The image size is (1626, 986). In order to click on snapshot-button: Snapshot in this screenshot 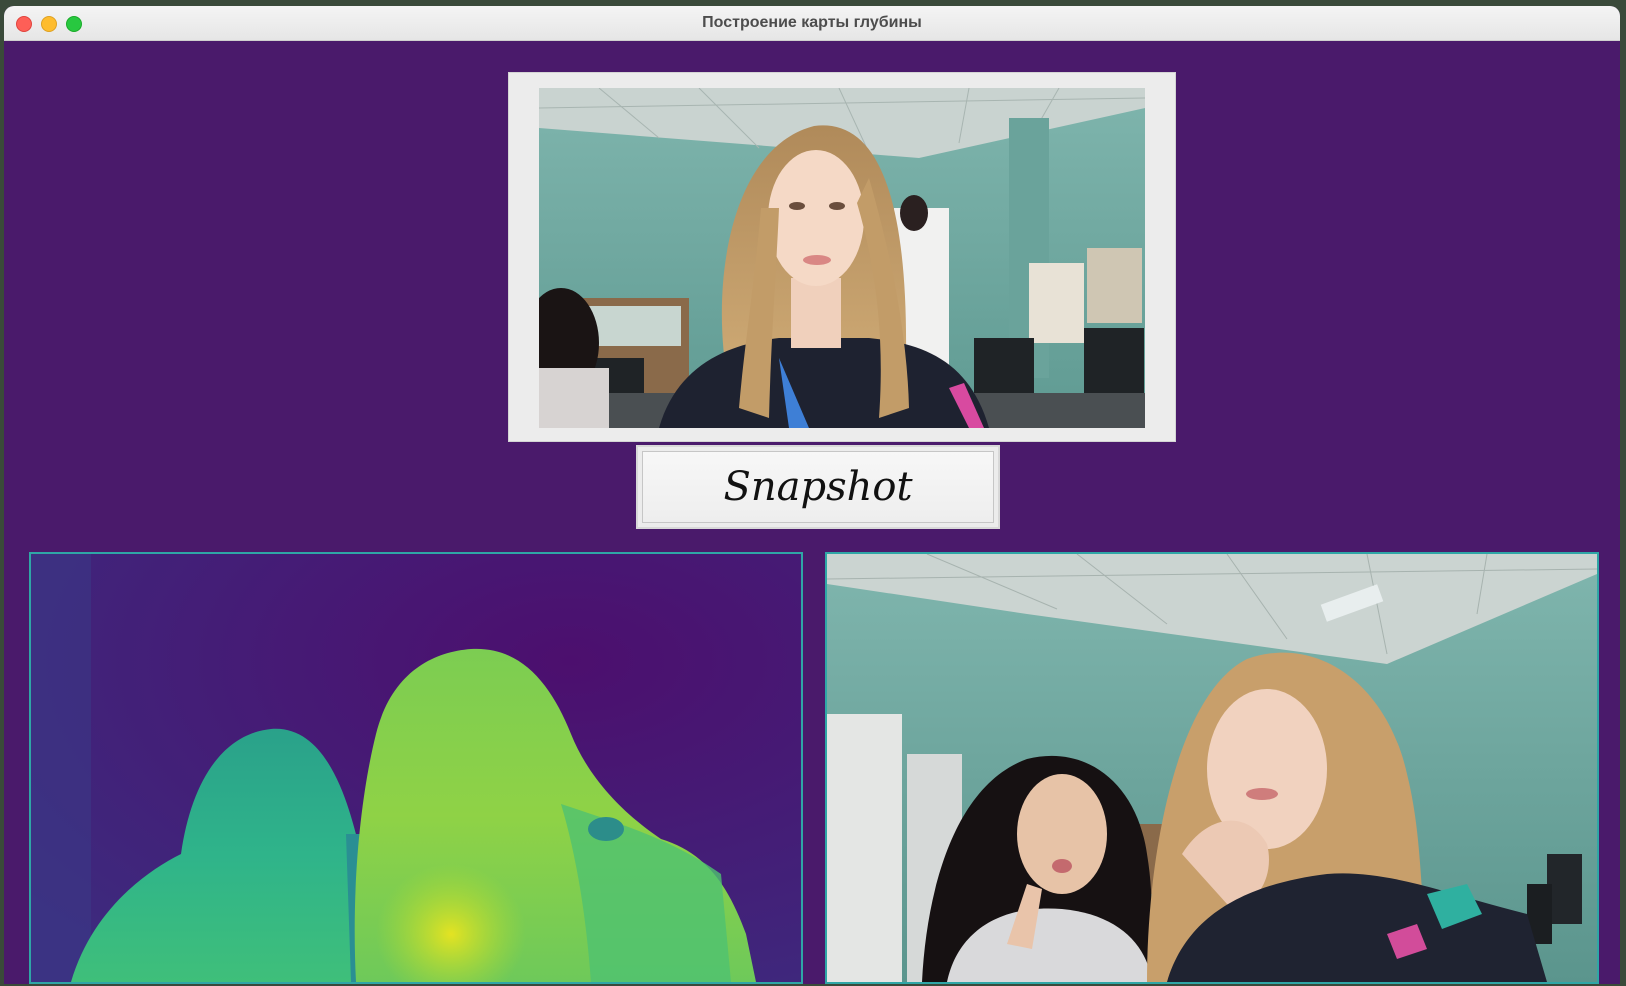, I will do `click(818, 487)`.